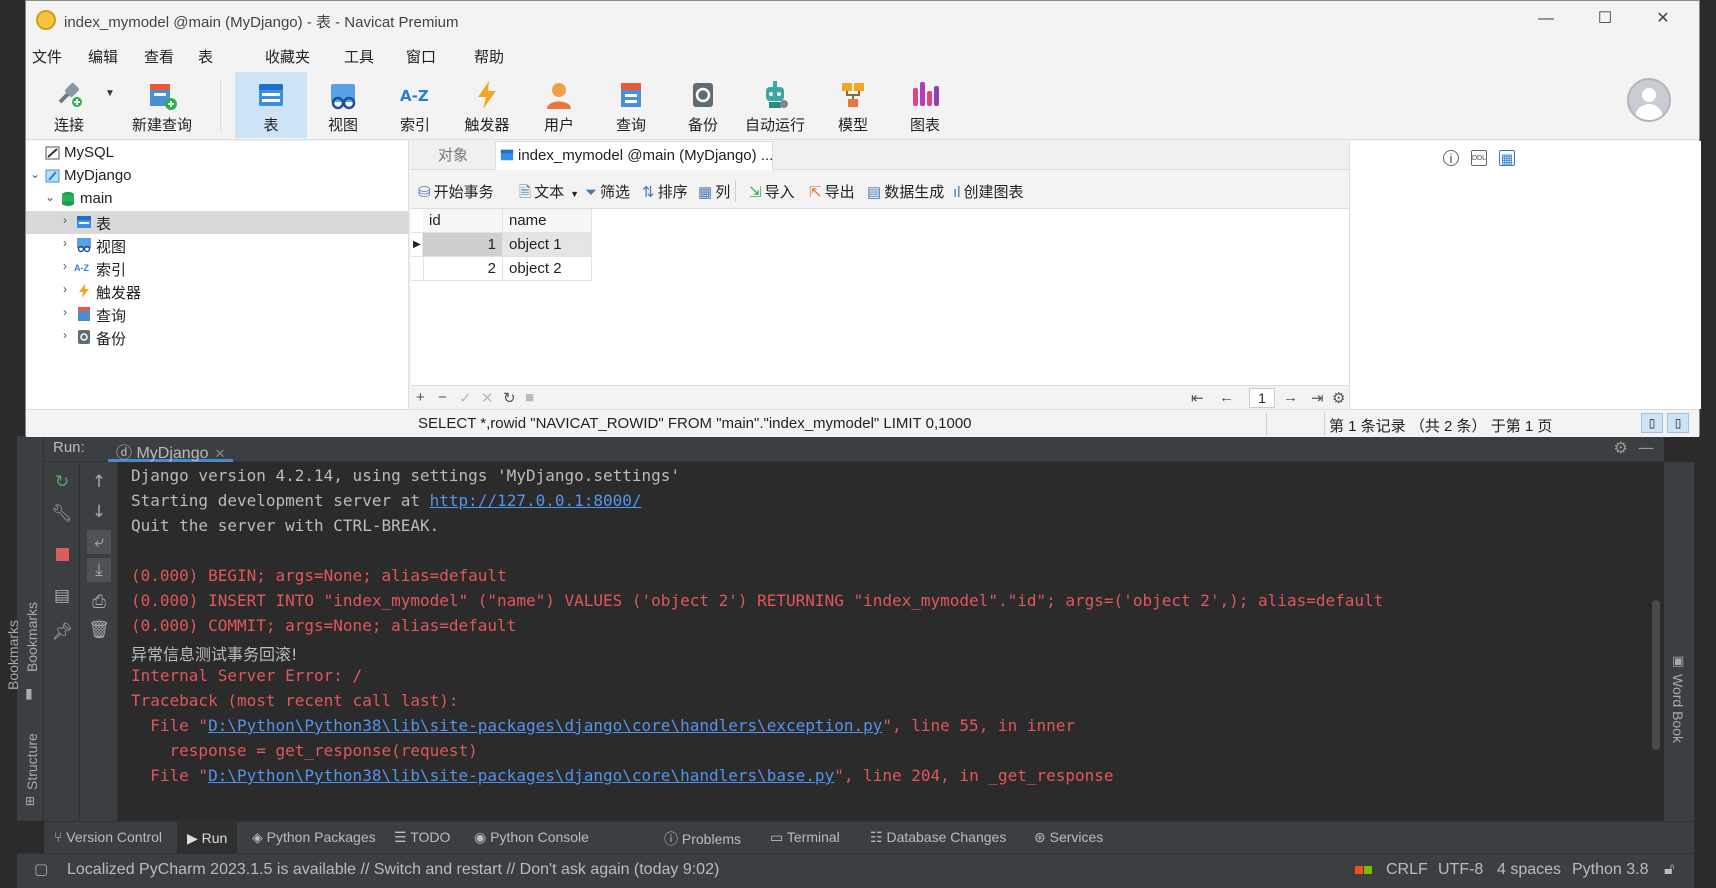 Image resolution: width=1716 pixels, height=888 pixels. What do you see at coordinates (465, 398) in the screenshot?
I see `apply-icon: ✓` at bounding box center [465, 398].